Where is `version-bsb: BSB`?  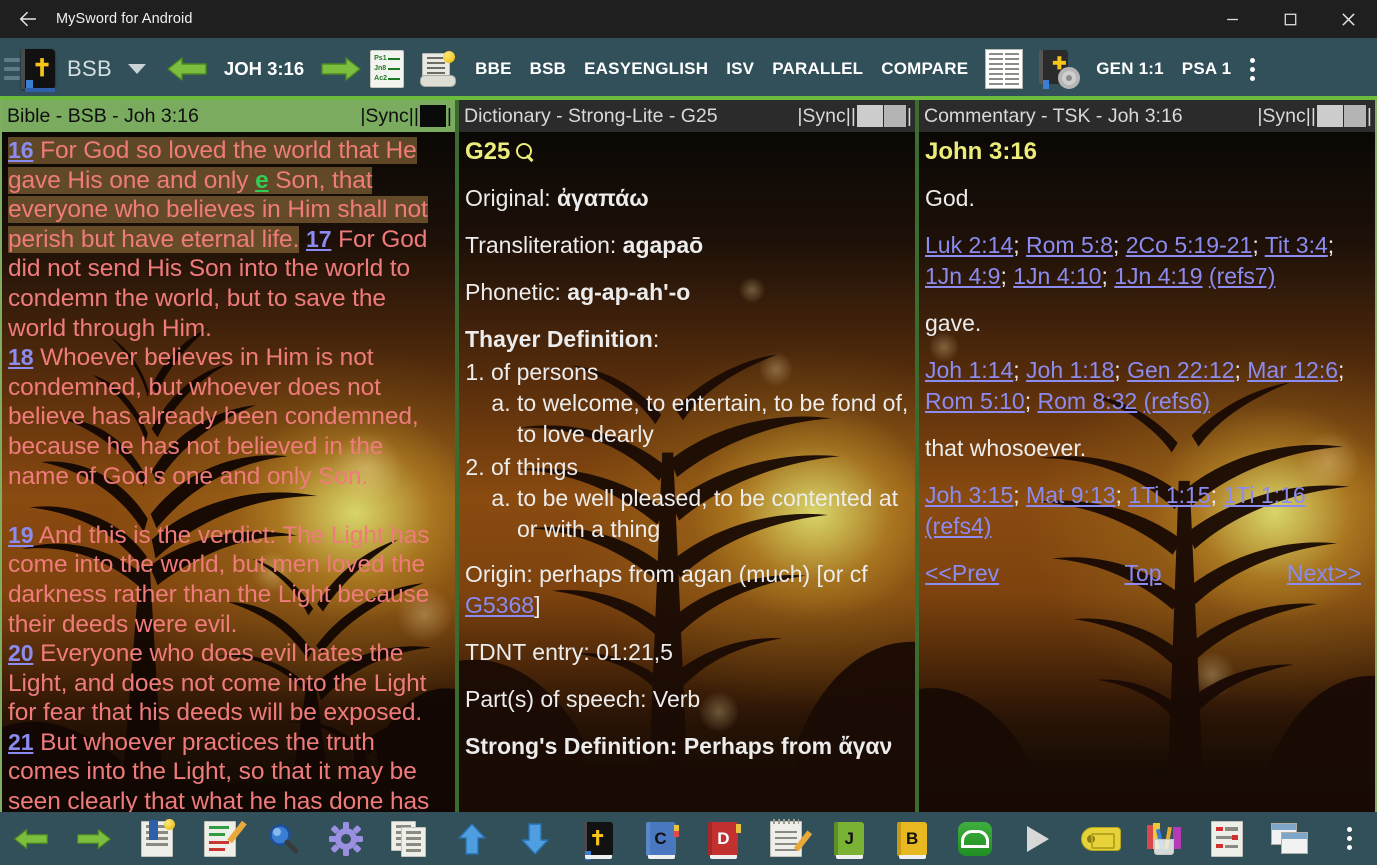
version-bsb: BSB is located at coordinates (548, 69).